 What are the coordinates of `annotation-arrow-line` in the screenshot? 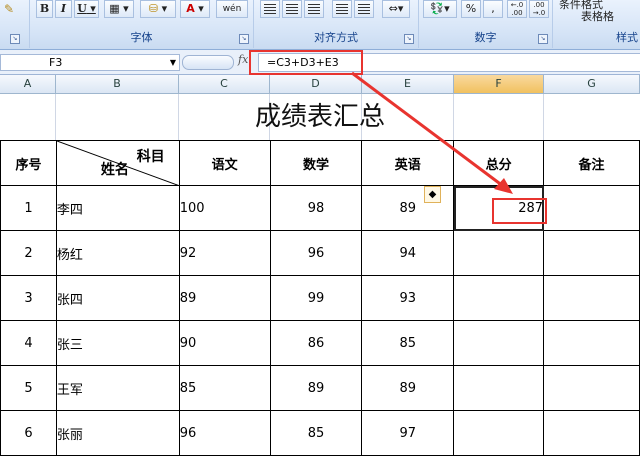 It's located at (427, 129).